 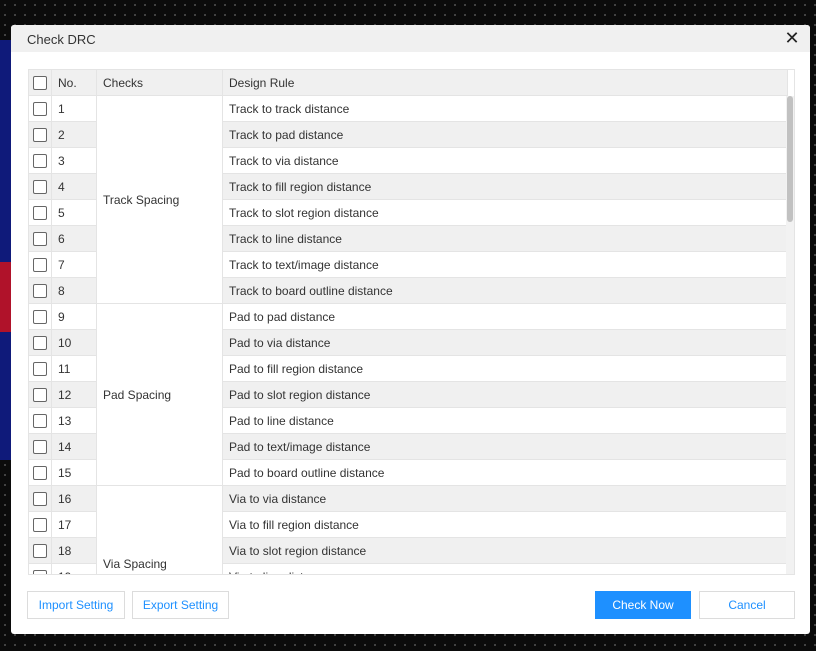 I want to click on row-design-rule: Pad to via distance, so click(x=505, y=343).